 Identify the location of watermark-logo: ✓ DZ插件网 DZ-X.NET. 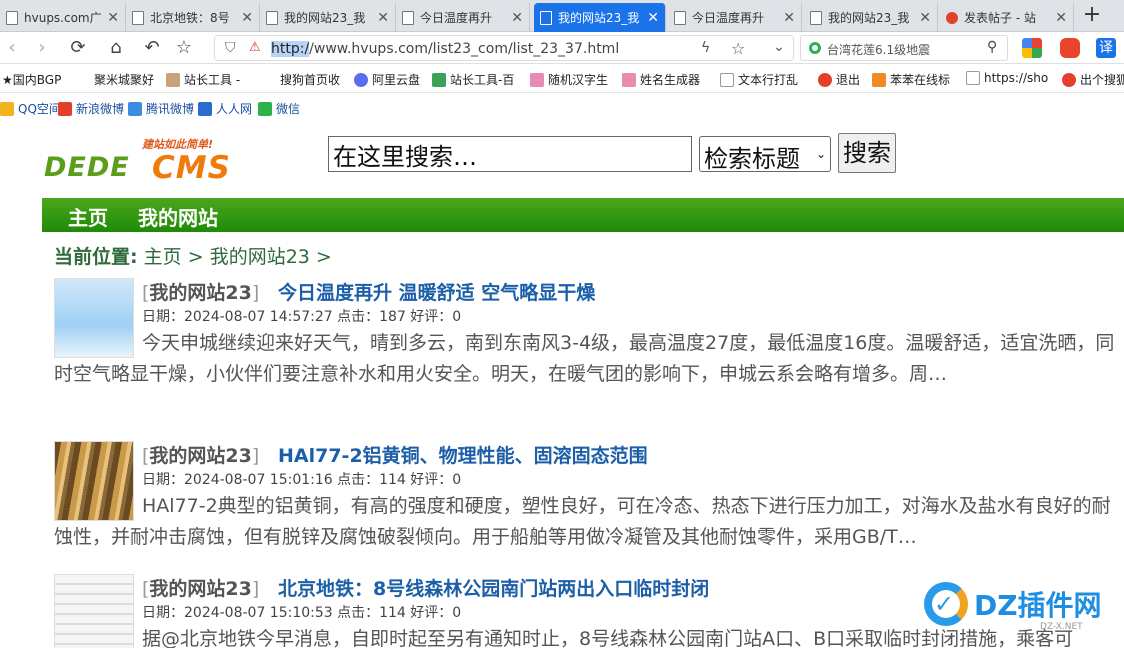
(1020, 606).